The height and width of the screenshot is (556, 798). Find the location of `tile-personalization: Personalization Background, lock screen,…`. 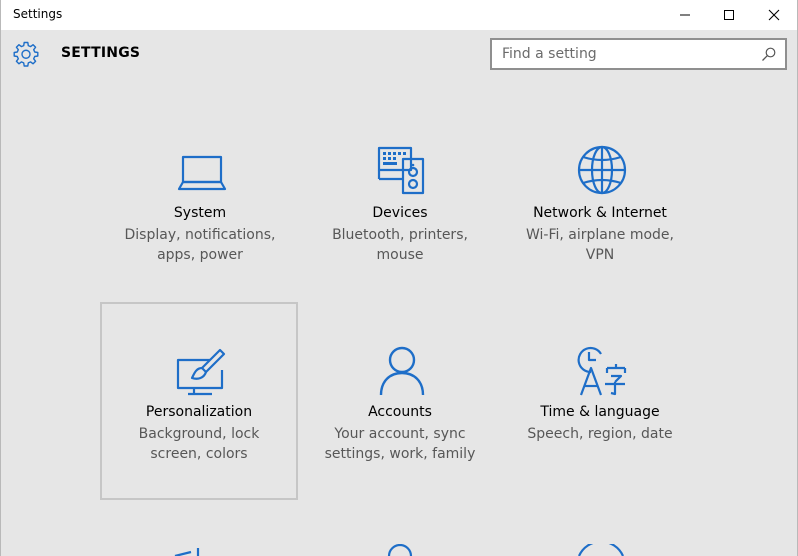

tile-personalization: Personalization Background, lock screen,… is located at coordinates (199, 401).